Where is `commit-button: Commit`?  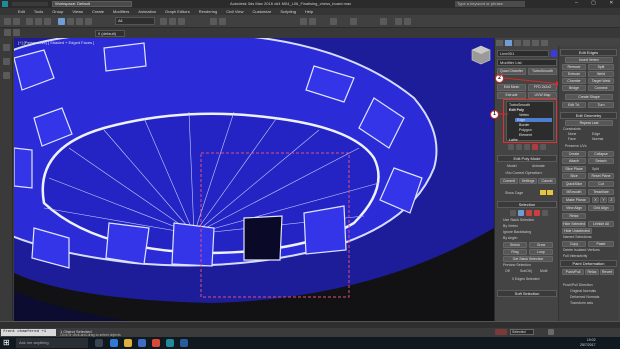 commit-button: Commit is located at coordinates (509, 181).